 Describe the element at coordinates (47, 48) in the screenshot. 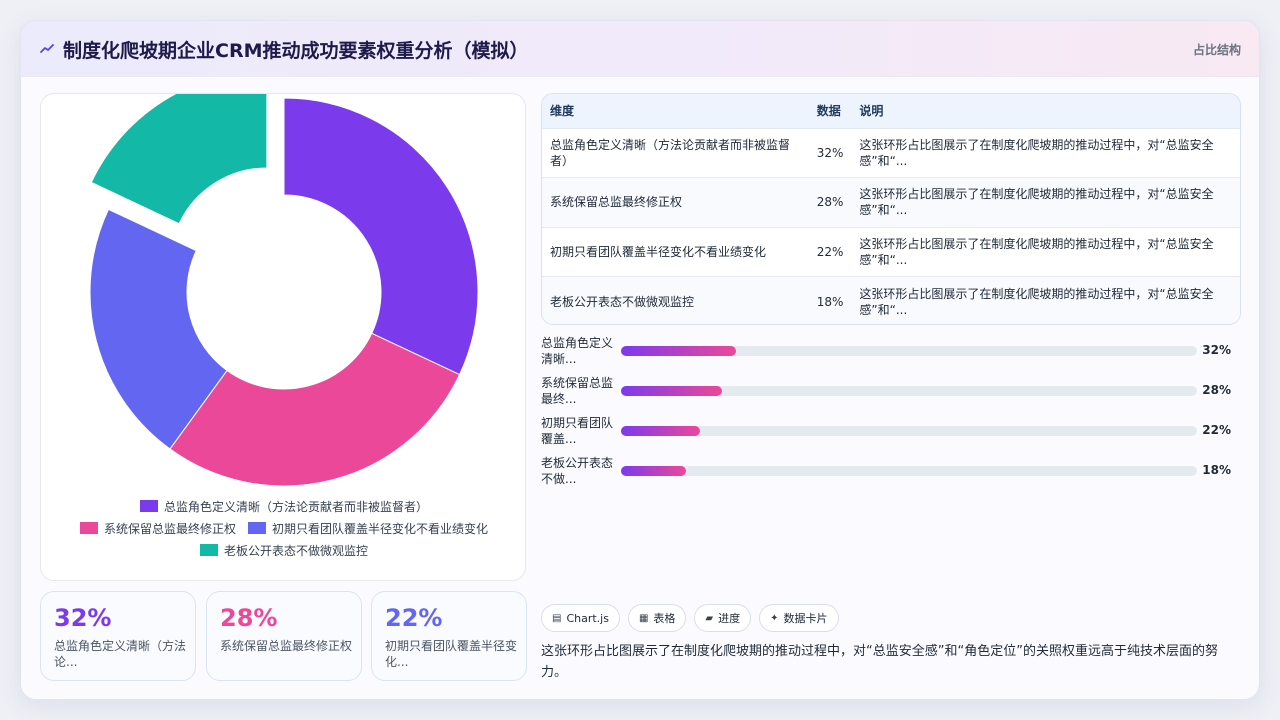

I see `trend-line-icon` at that location.